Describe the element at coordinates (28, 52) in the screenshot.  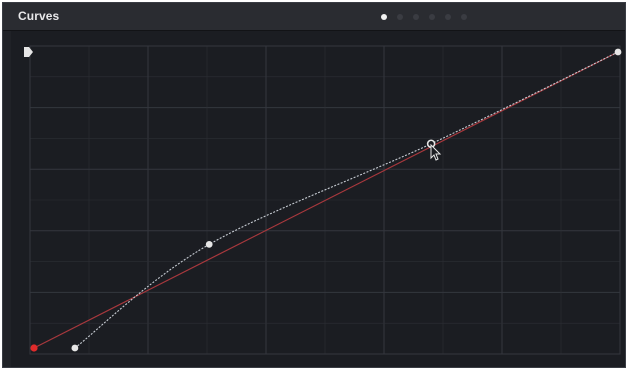
I see `channel-marker-icon` at that location.